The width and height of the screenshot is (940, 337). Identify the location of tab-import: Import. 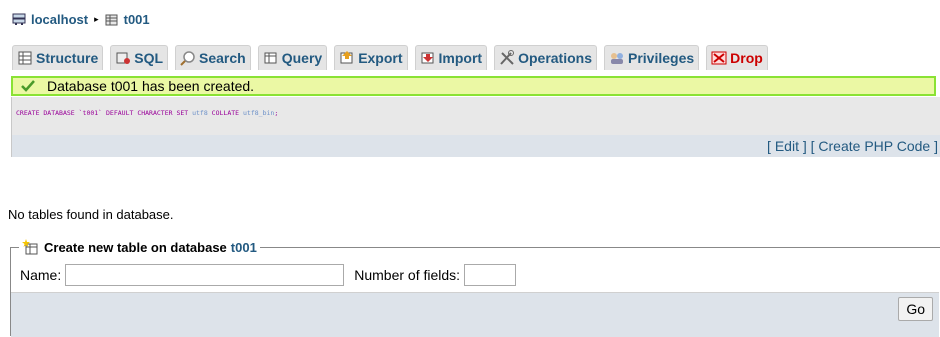
(451, 57).